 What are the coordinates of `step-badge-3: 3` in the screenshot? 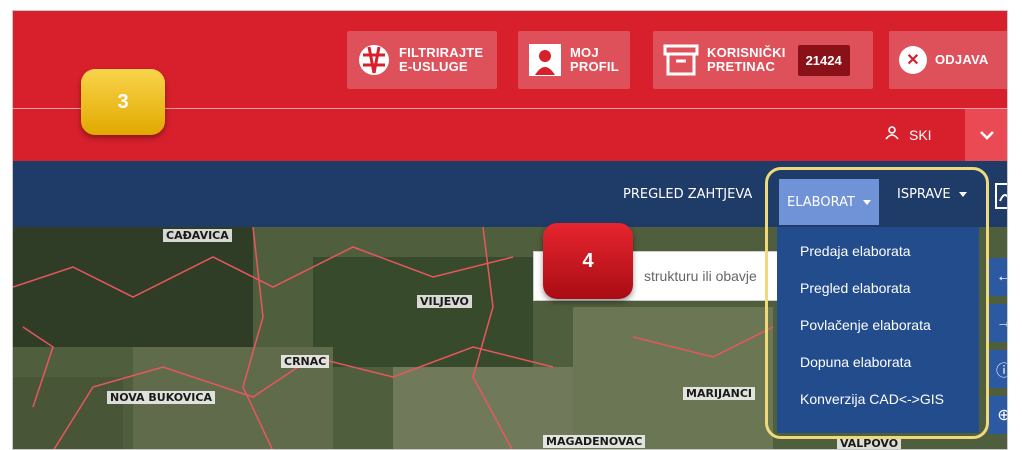 It's located at (123, 102).